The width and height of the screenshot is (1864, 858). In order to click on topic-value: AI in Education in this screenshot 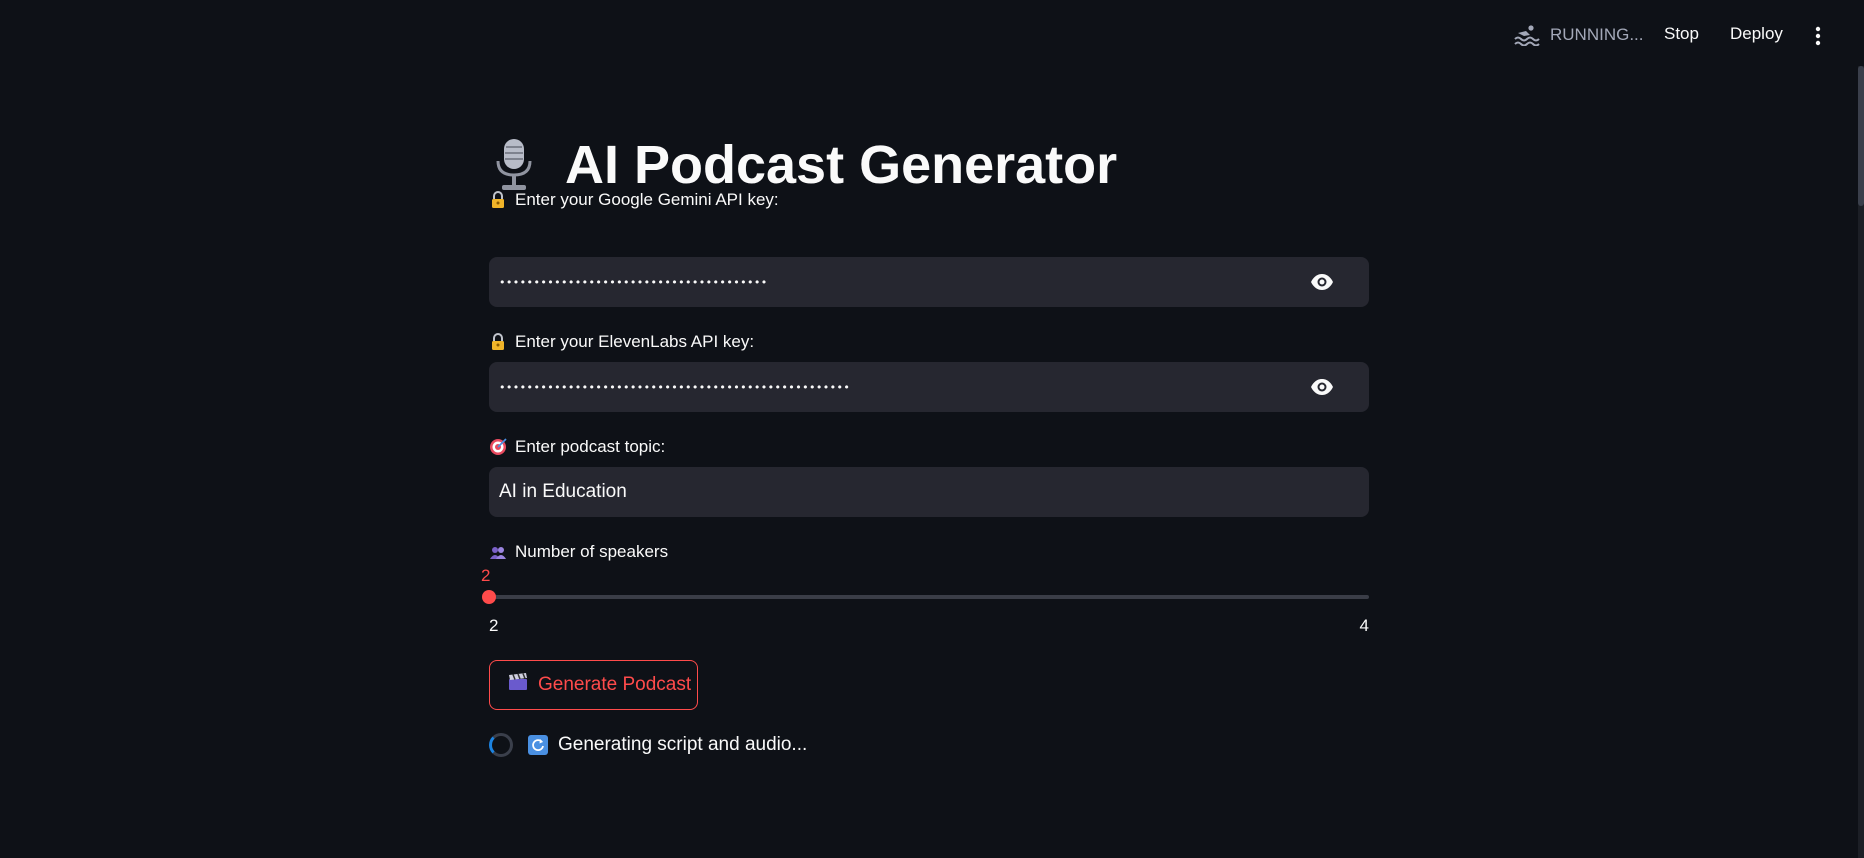, I will do `click(563, 491)`.